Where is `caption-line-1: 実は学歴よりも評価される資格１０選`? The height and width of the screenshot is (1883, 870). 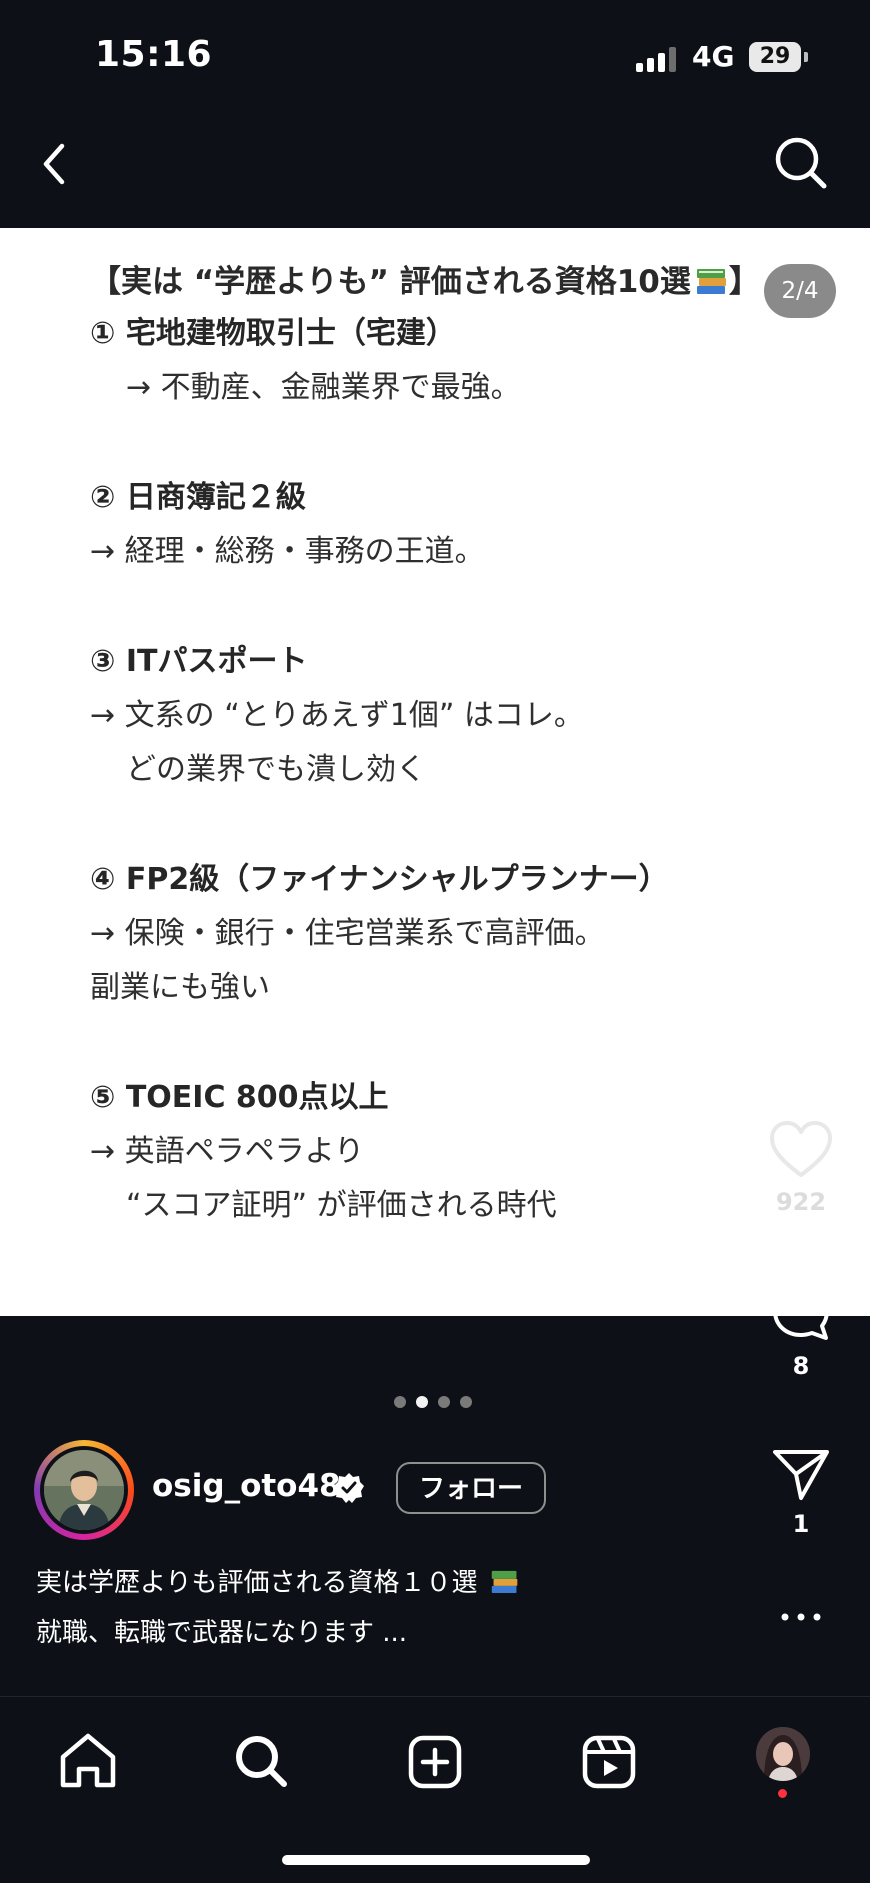 caption-line-1: 実は学歴よりも評価される資格１０選 is located at coordinates (278, 1580).